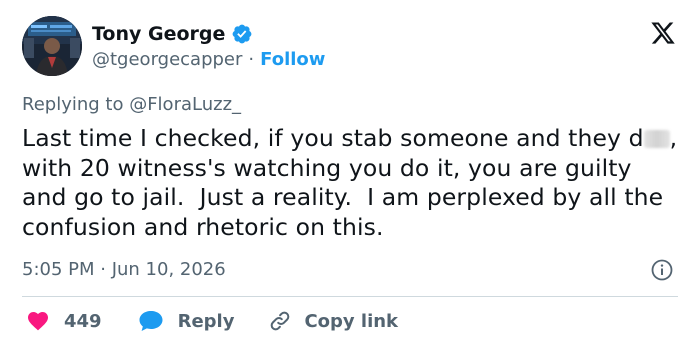 The width and height of the screenshot is (700, 348). What do you see at coordinates (76, 104) in the screenshot?
I see `reply-context-prefix: Replying to` at bounding box center [76, 104].